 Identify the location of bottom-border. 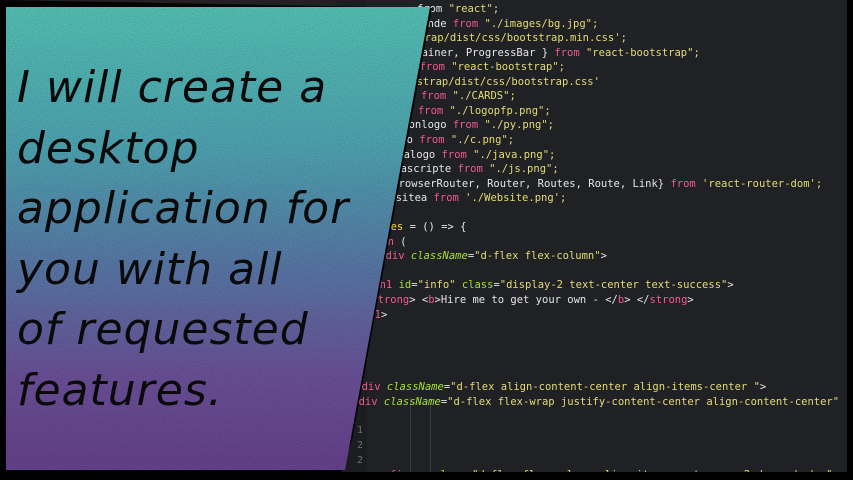
(426, 476).